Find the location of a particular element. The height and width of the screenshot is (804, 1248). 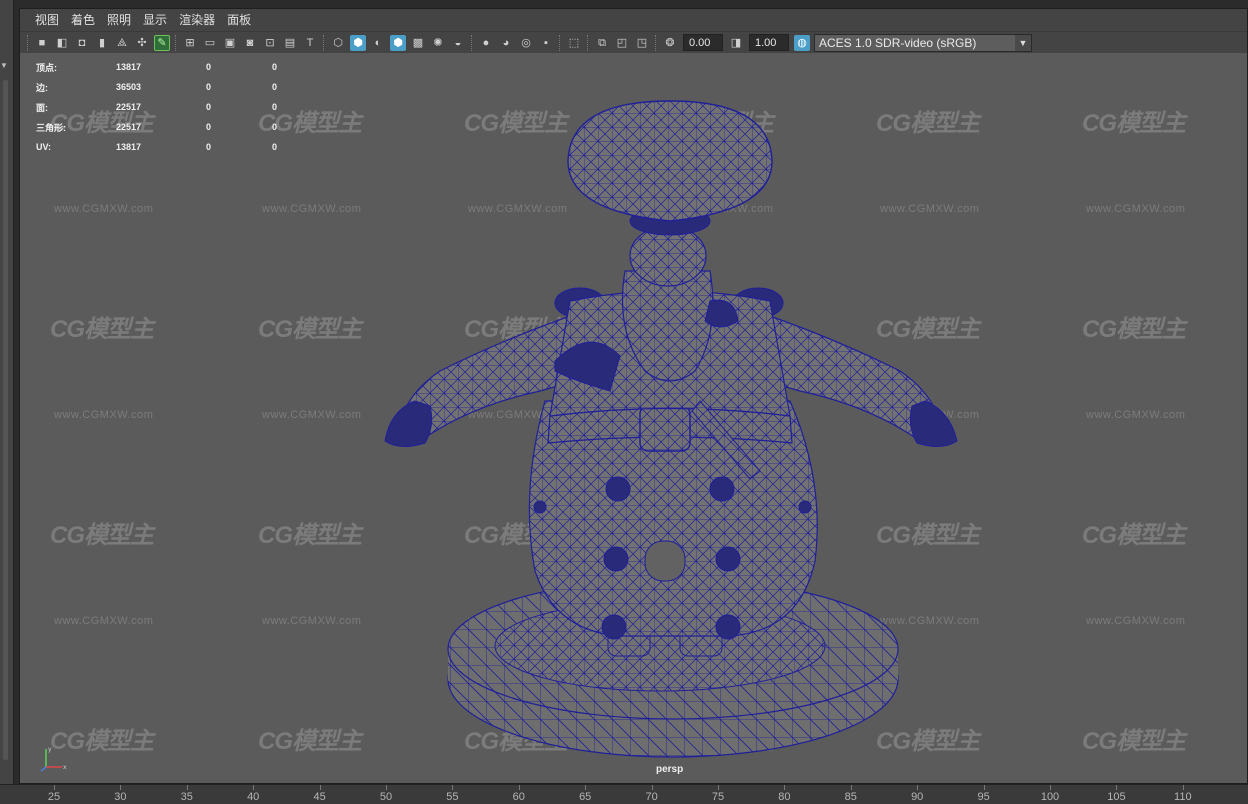

isolate-select-icon: ⬚ is located at coordinates (574, 43).